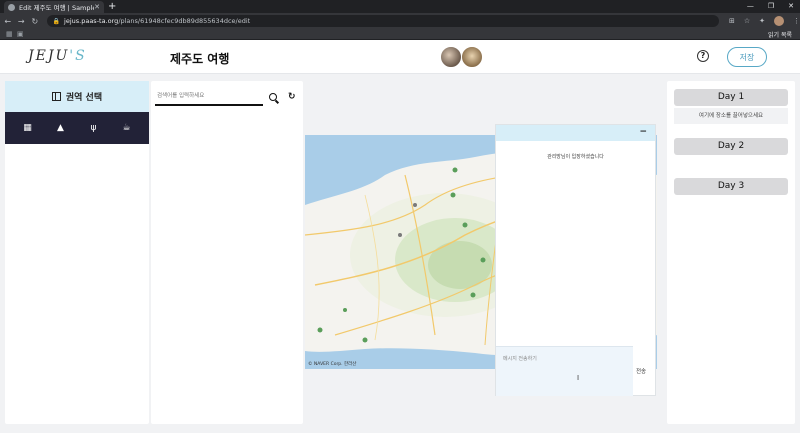 The height and width of the screenshot is (433, 800). I want to click on restore-icon: ❐, so click(771, 6).